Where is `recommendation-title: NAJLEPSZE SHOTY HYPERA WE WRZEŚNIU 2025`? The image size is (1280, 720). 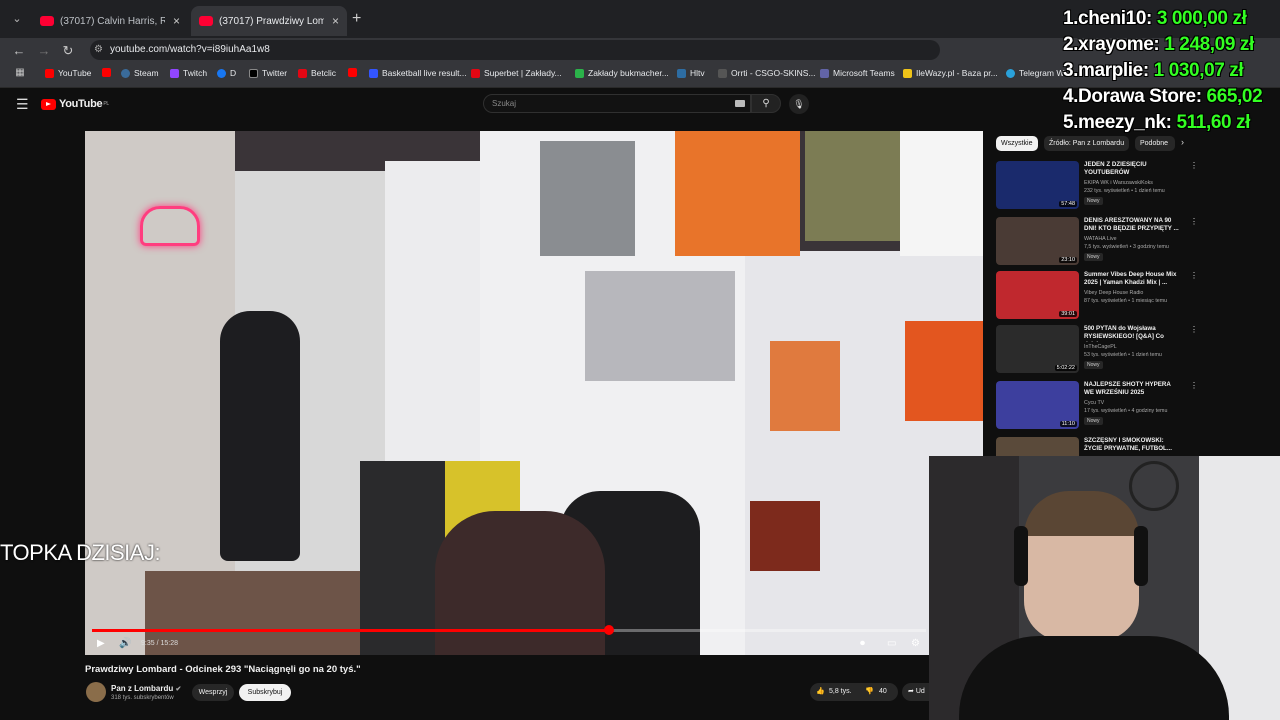 recommendation-title: NAJLEPSZE SHOTY HYPERA WE WRZEŚNIU 2025 is located at coordinates (1131, 389).